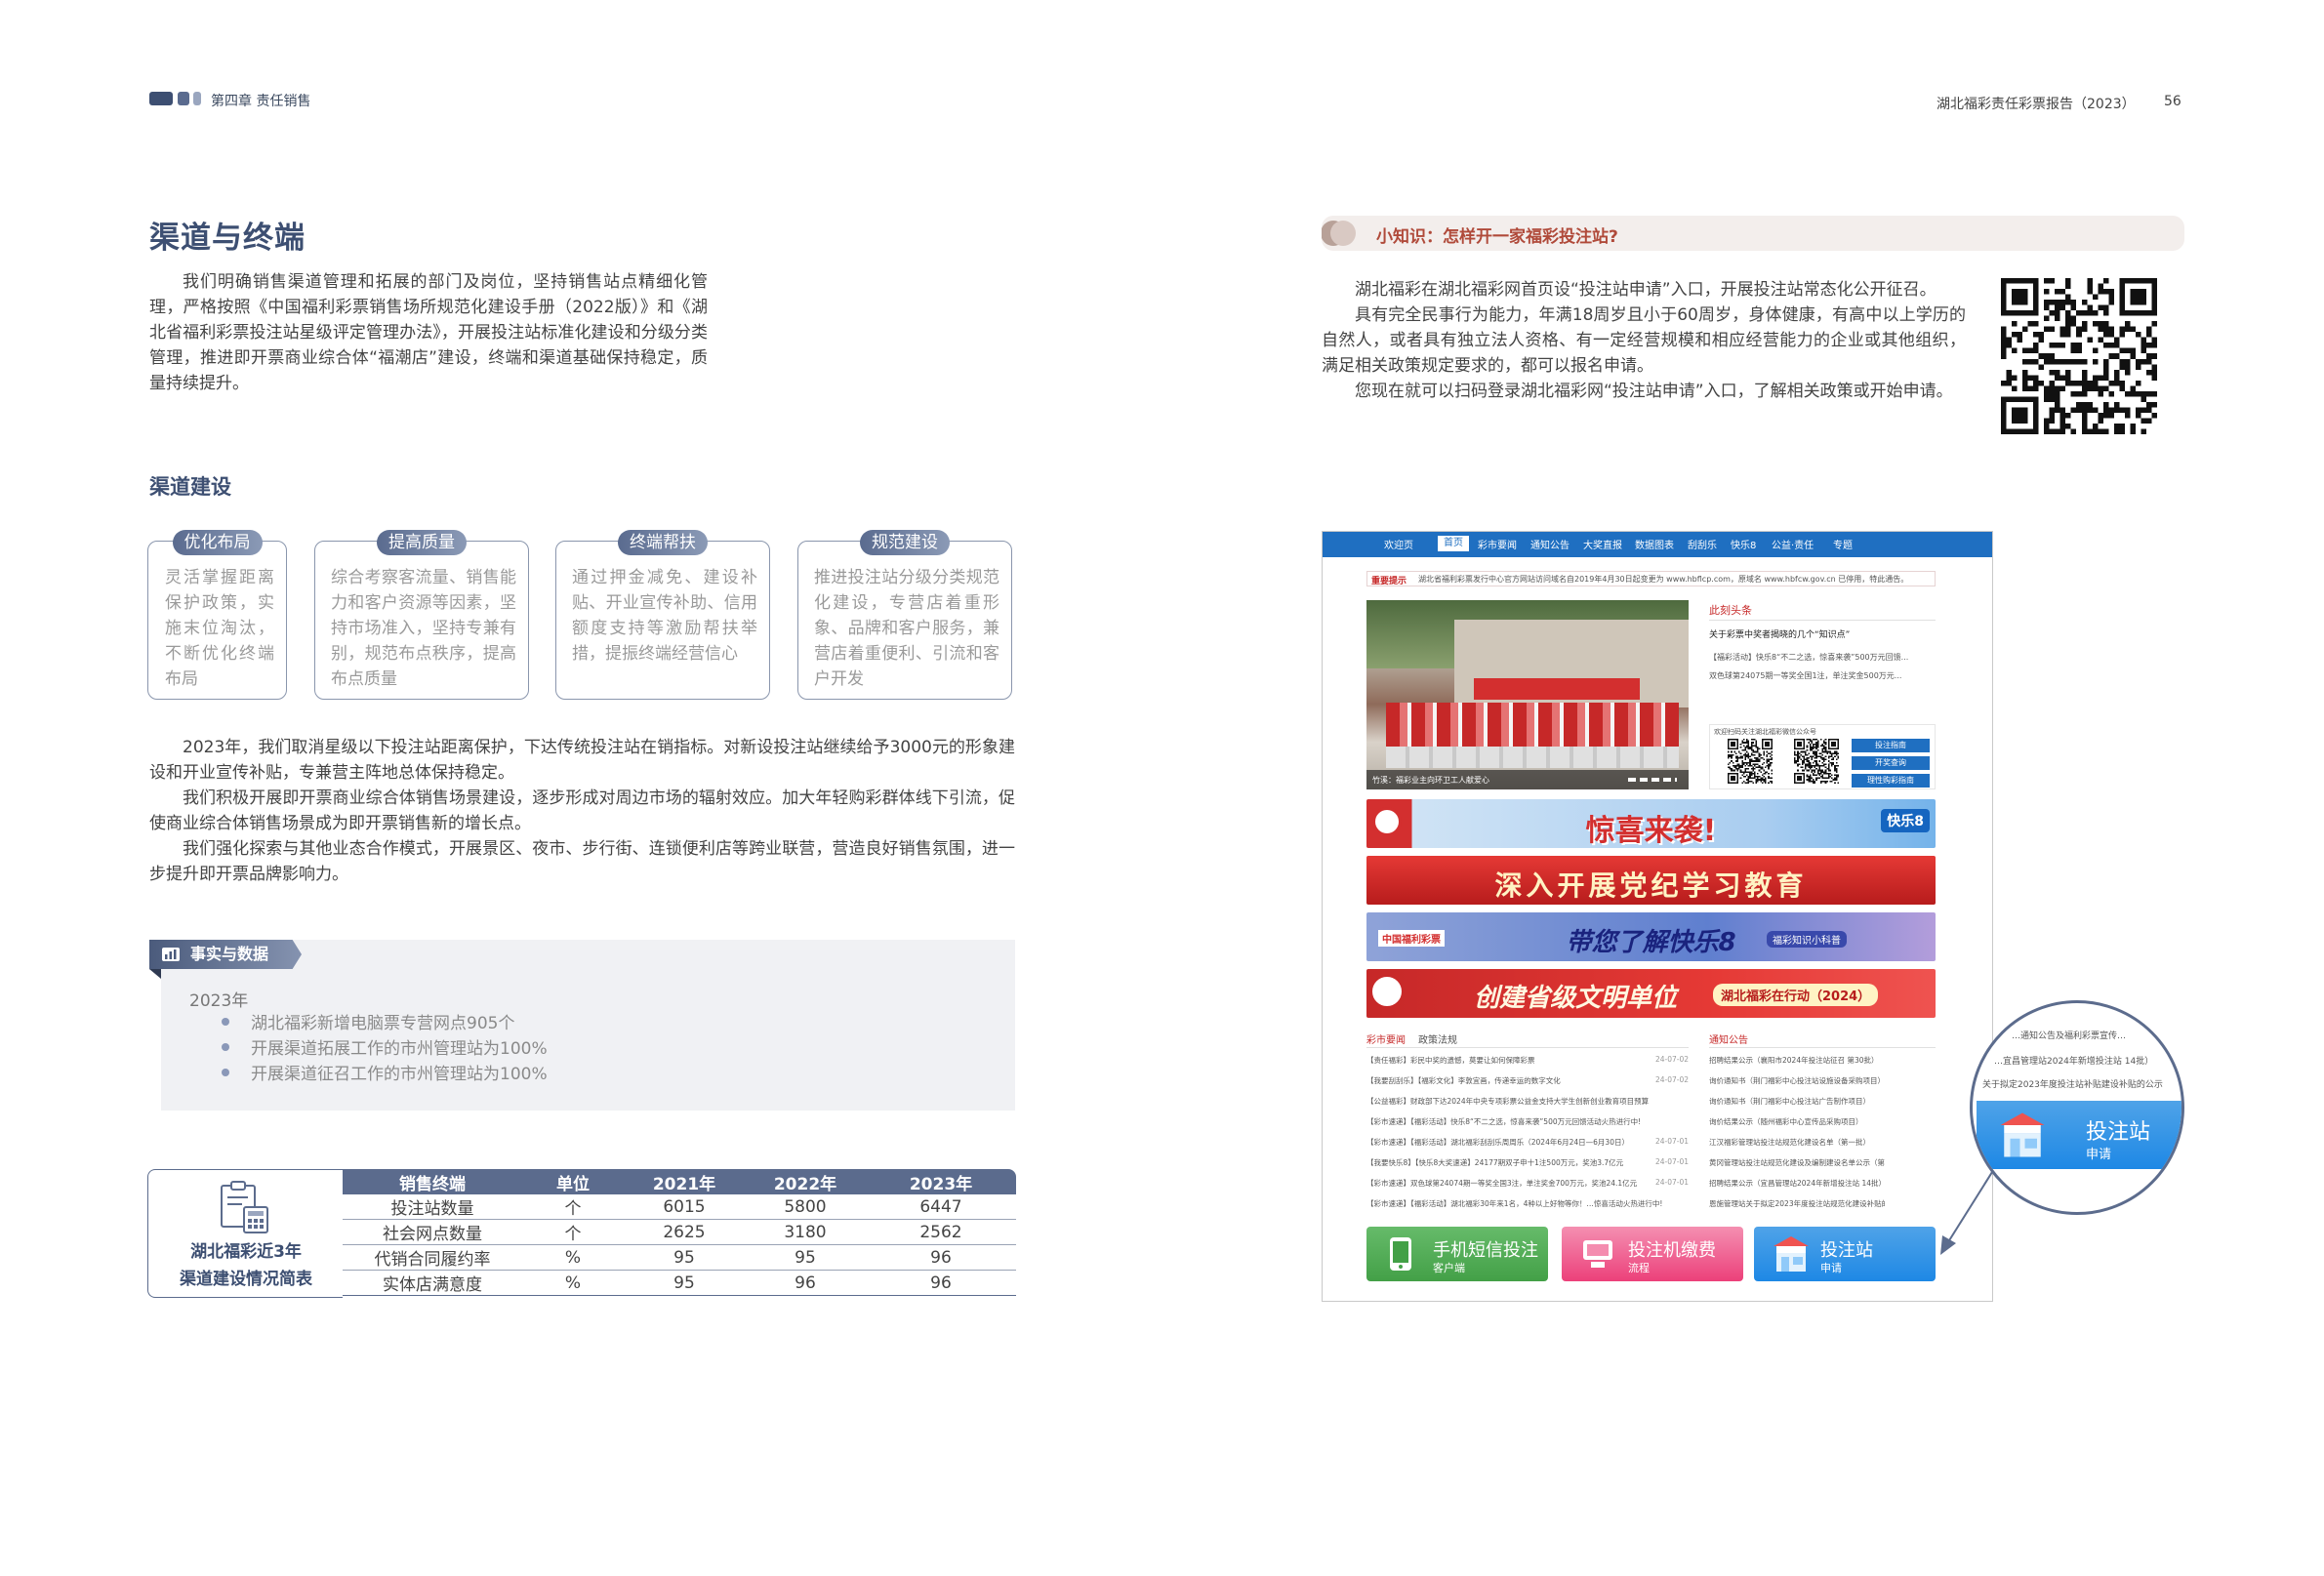 The height and width of the screenshot is (1576, 2324). What do you see at coordinates (905, 542) in the screenshot?
I see `card-title: 规范建设` at bounding box center [905, 542].